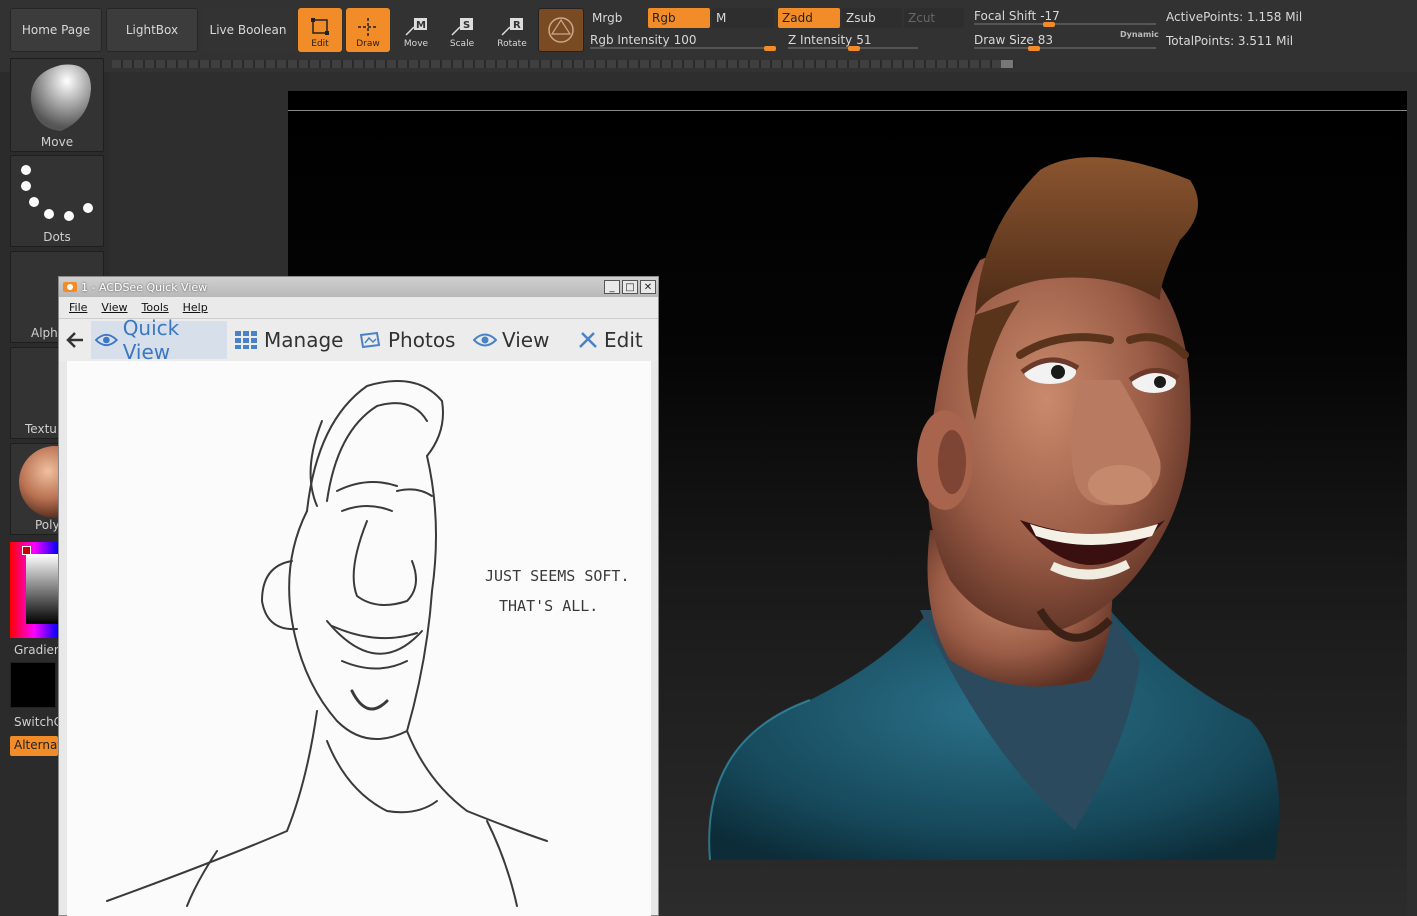 The height and width of the screenshot is (916, 1417). I want to click on switch-color-button: SwitchC, so click(38, 722).